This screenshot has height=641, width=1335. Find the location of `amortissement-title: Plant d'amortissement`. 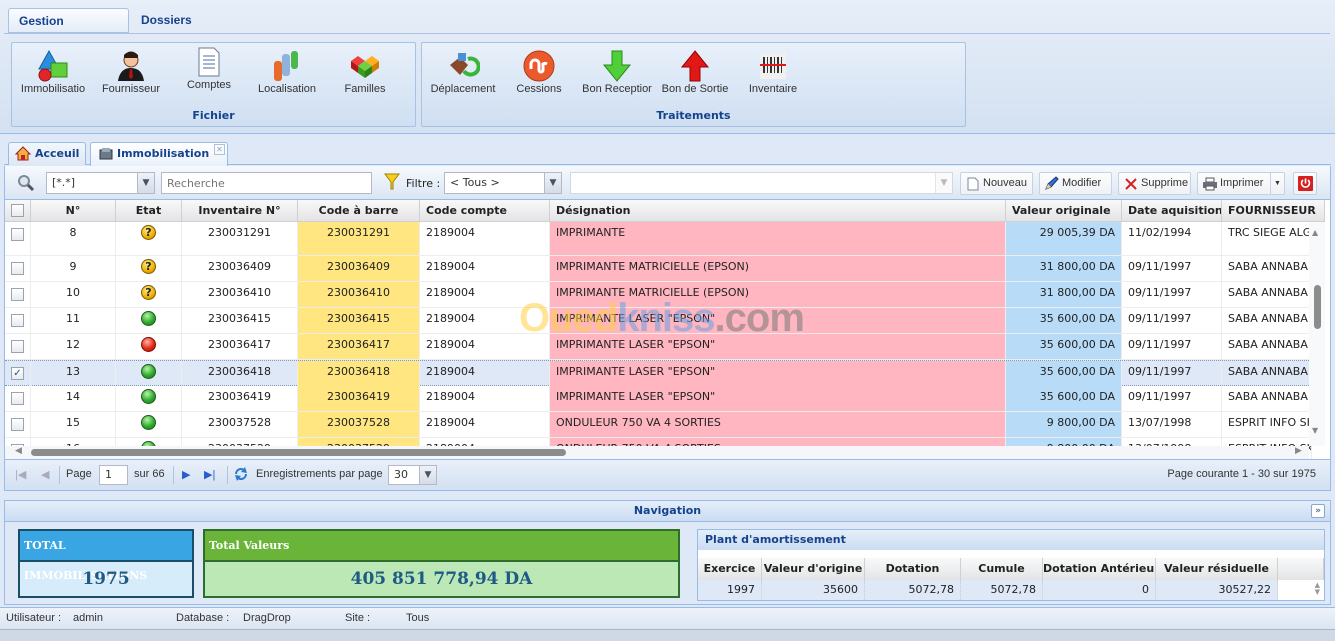

amortissement-title: Plant d'amortissement is located at coordinates (1011, 540).